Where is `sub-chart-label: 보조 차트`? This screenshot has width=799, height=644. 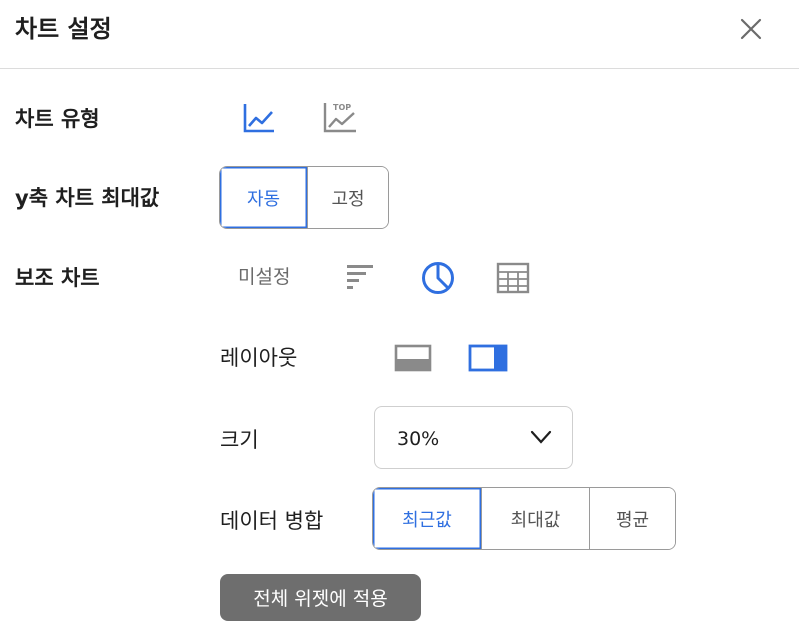 sub-chart-label: 보조 차트 is located at coordinates (57, 278).